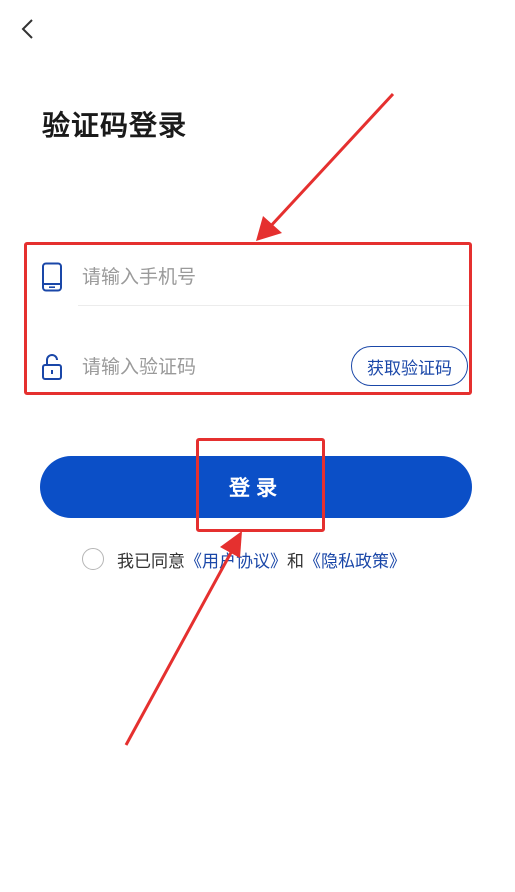  I want to click on phone-field, so click(255, 277).